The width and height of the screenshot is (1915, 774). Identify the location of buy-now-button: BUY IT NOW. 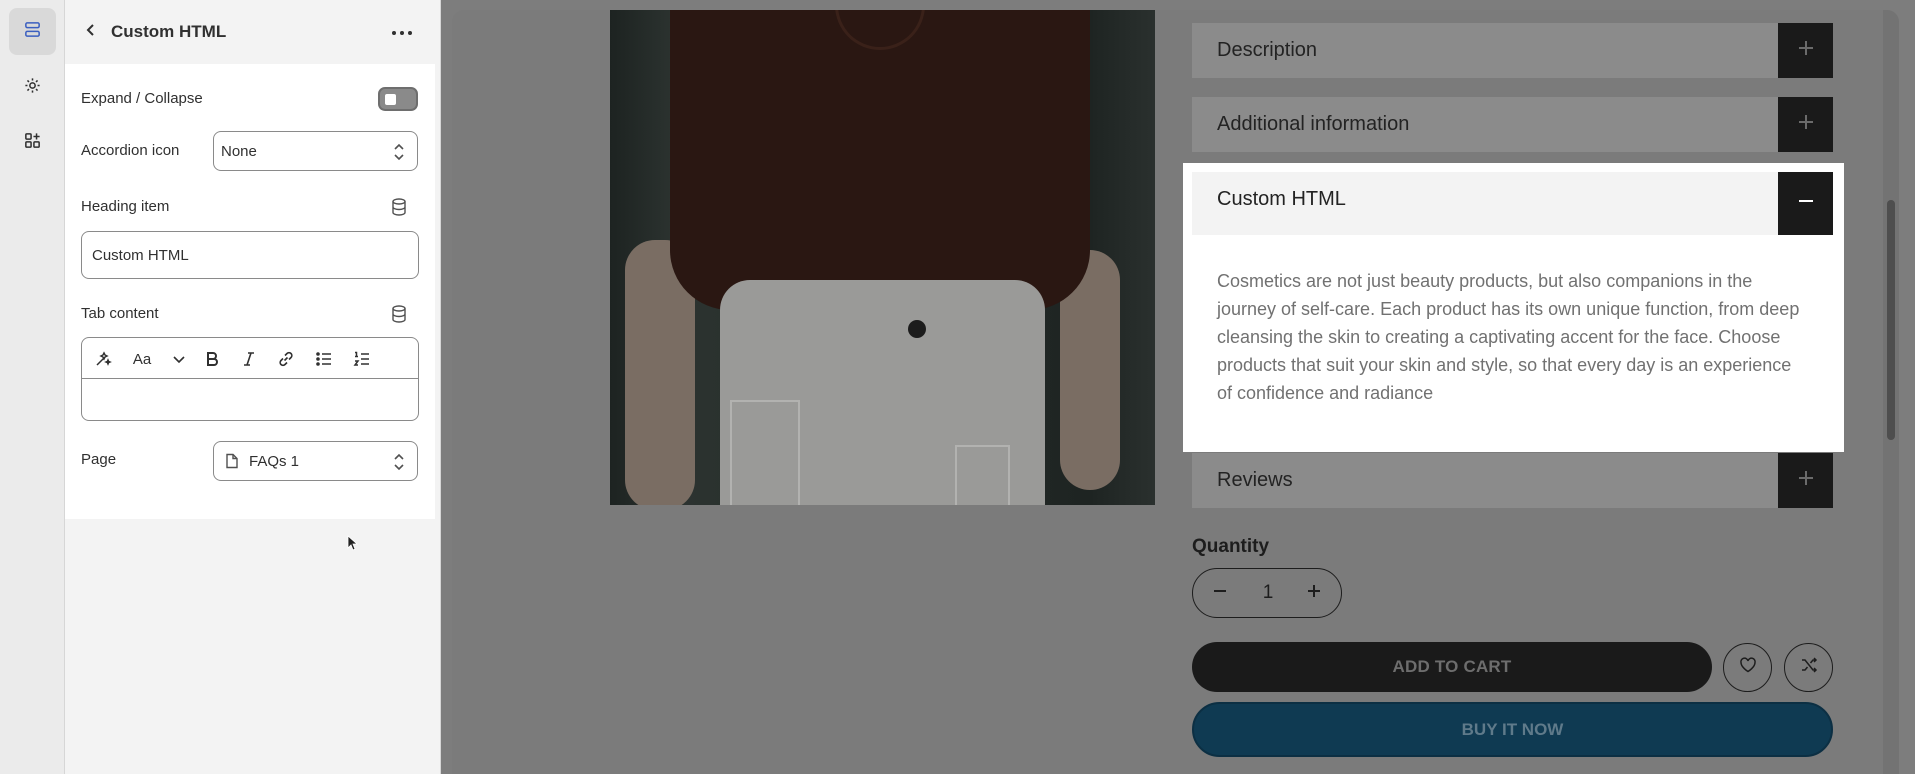
(1512, 729).